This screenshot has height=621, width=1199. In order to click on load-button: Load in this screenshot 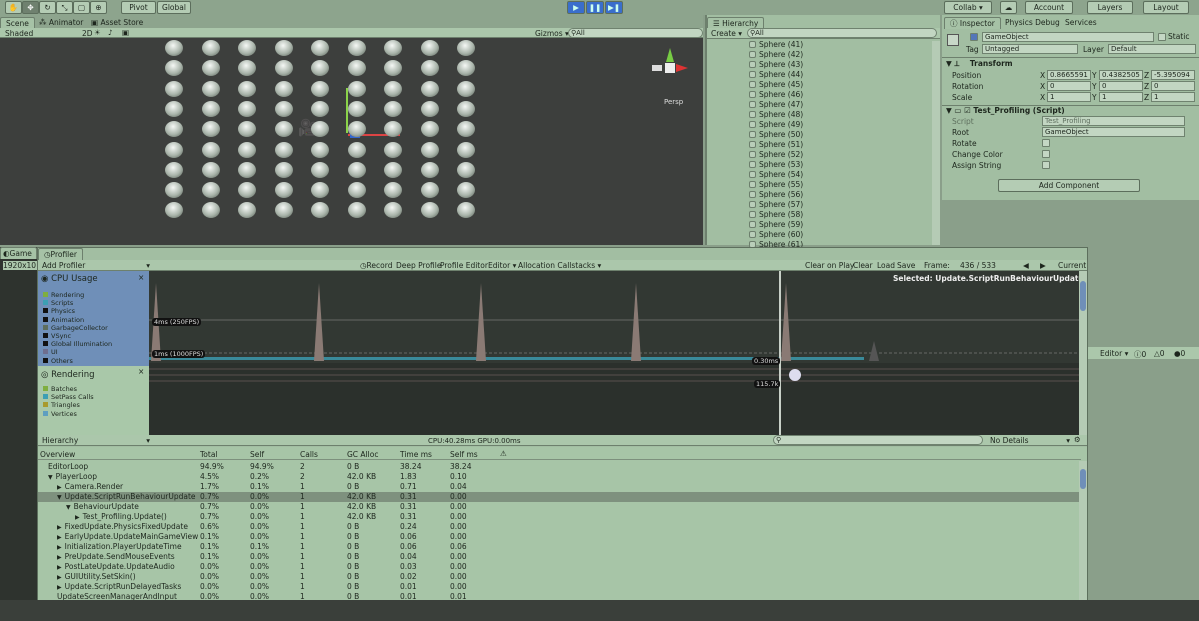, I will do `click(886, 265)`.